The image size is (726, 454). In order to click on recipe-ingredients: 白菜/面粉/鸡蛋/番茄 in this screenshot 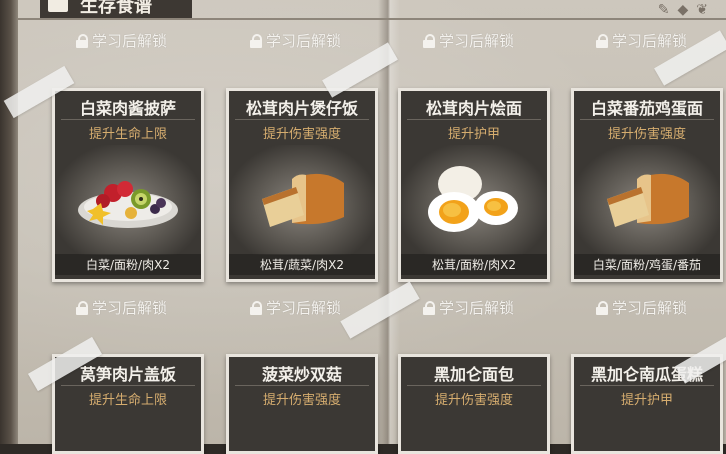, I will do `click(647, 264)`.